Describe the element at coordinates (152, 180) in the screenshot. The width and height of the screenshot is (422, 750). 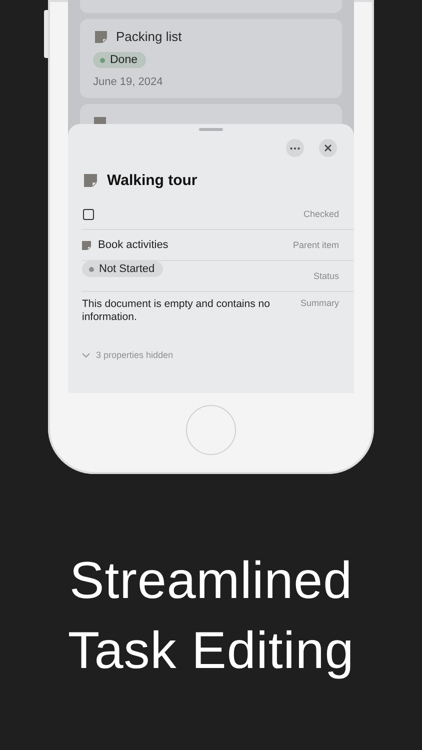
I see `document-title: Walking tour` at that location.